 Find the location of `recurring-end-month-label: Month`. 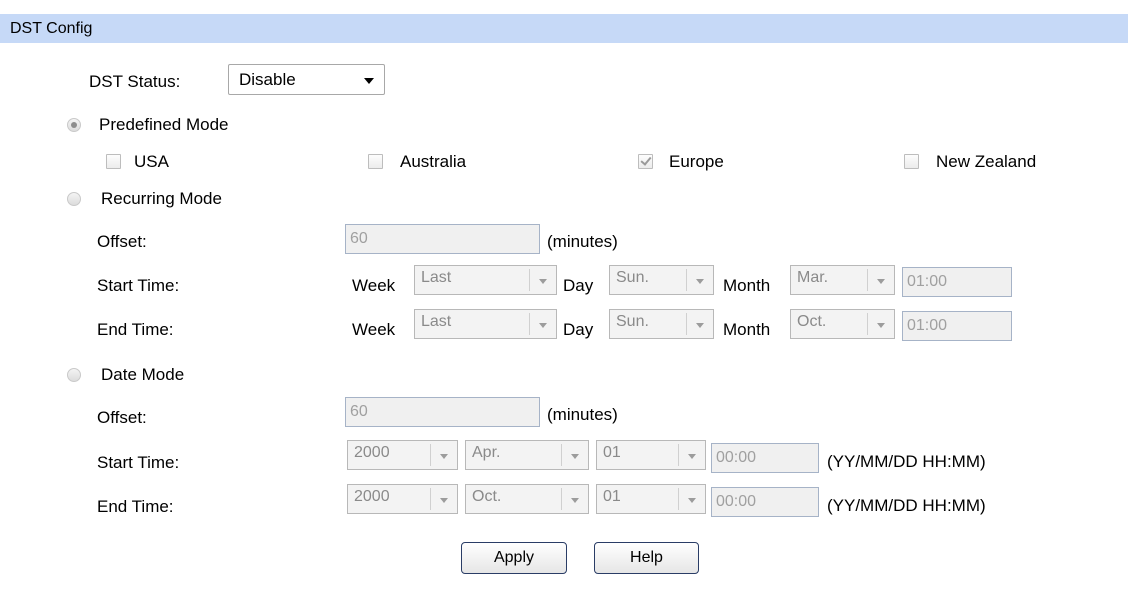

recurring-end-month-label: Month is located at coordinates (747, 329).